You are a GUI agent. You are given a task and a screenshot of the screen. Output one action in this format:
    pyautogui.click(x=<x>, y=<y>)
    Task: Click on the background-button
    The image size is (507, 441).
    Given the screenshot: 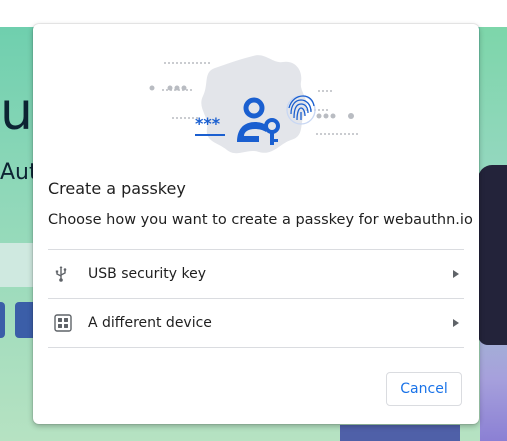 What is the action you would take?
    pyautogui.click(x=2, y=320)
    